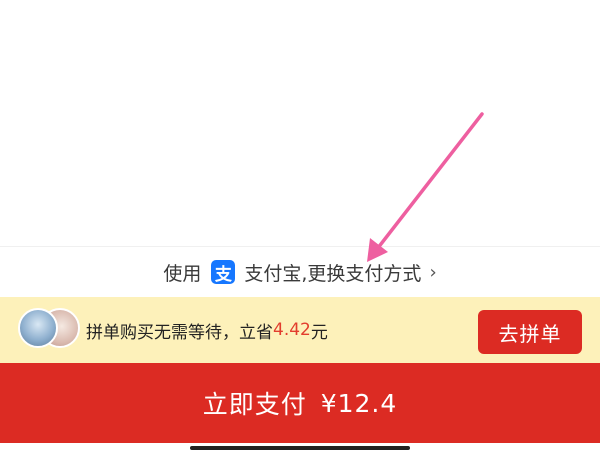  I want to click on pay-now-label: 立即支付, so click(254, 404).